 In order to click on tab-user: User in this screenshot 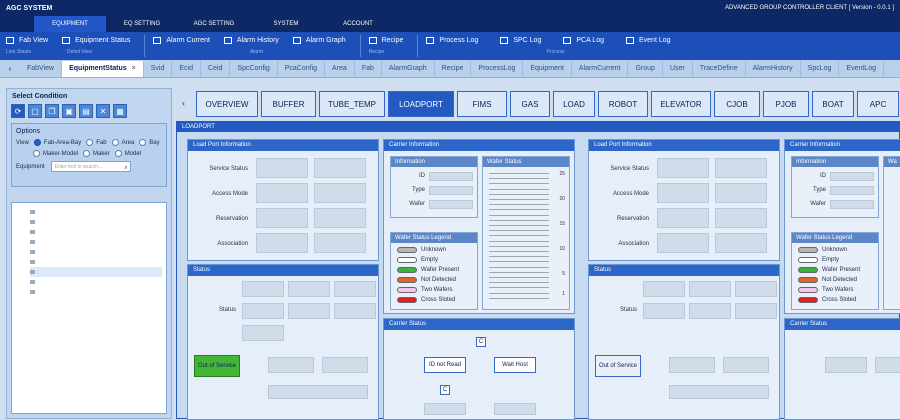, I will do `click(678, 69)`.